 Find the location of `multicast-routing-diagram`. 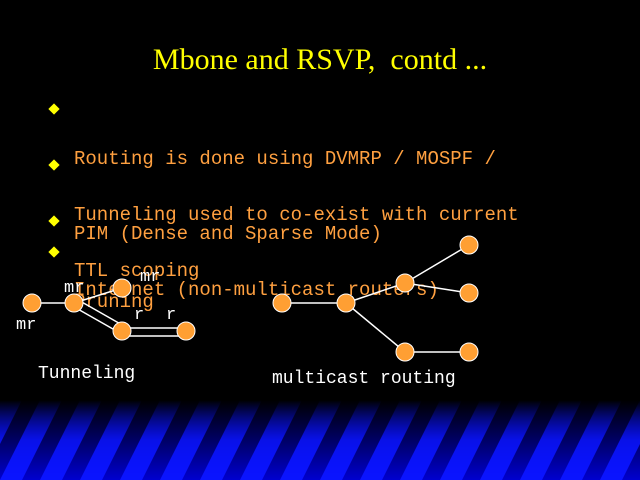

multicast-routing-diagram is located at coordinates (375, 298).